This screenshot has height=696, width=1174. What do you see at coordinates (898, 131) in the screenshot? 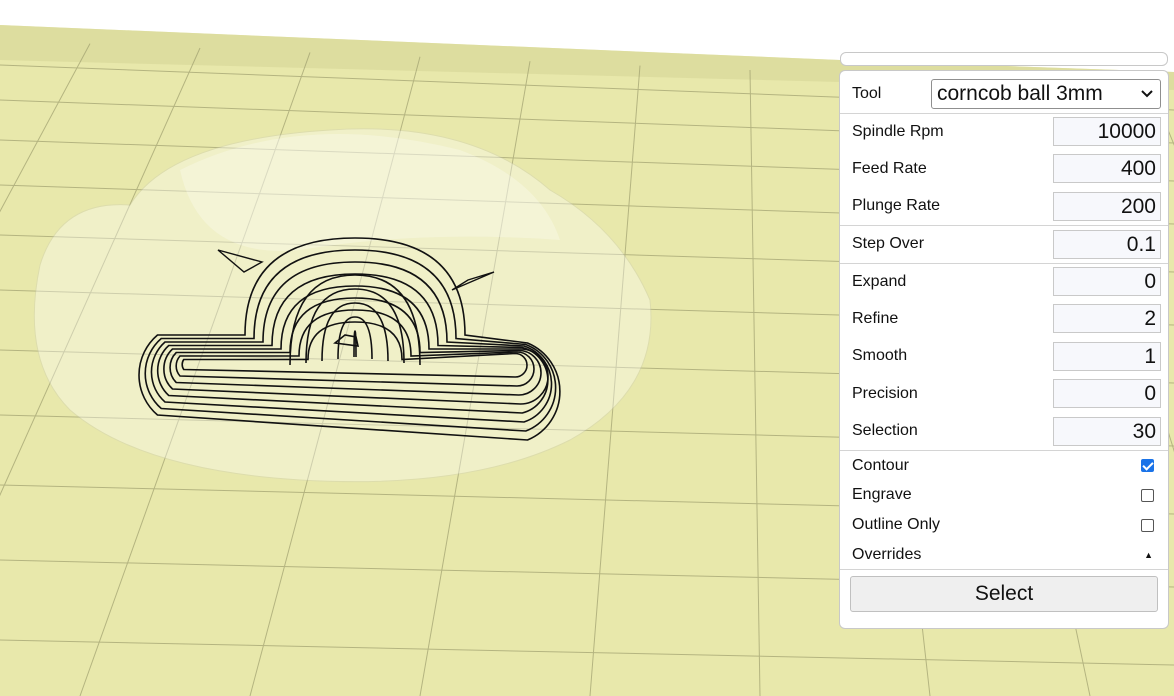
I see `spindle-rpm-label: Spindle Rpm` at bounding box center [898, 131].